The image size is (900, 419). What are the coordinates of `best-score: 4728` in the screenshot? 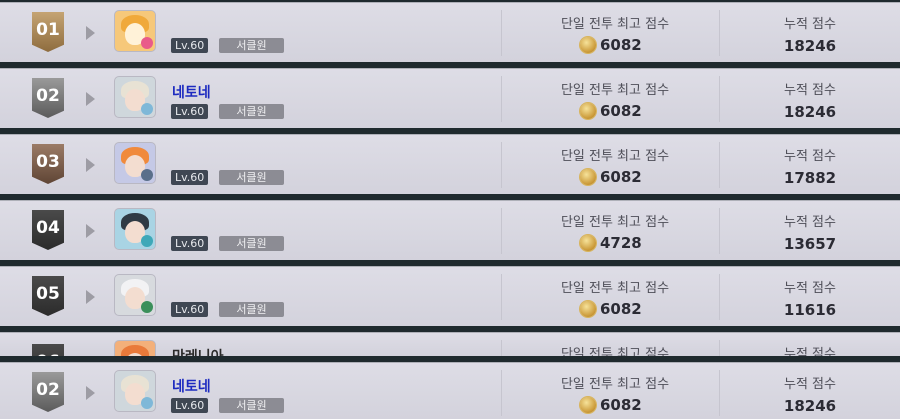 It's located at (611, 243).